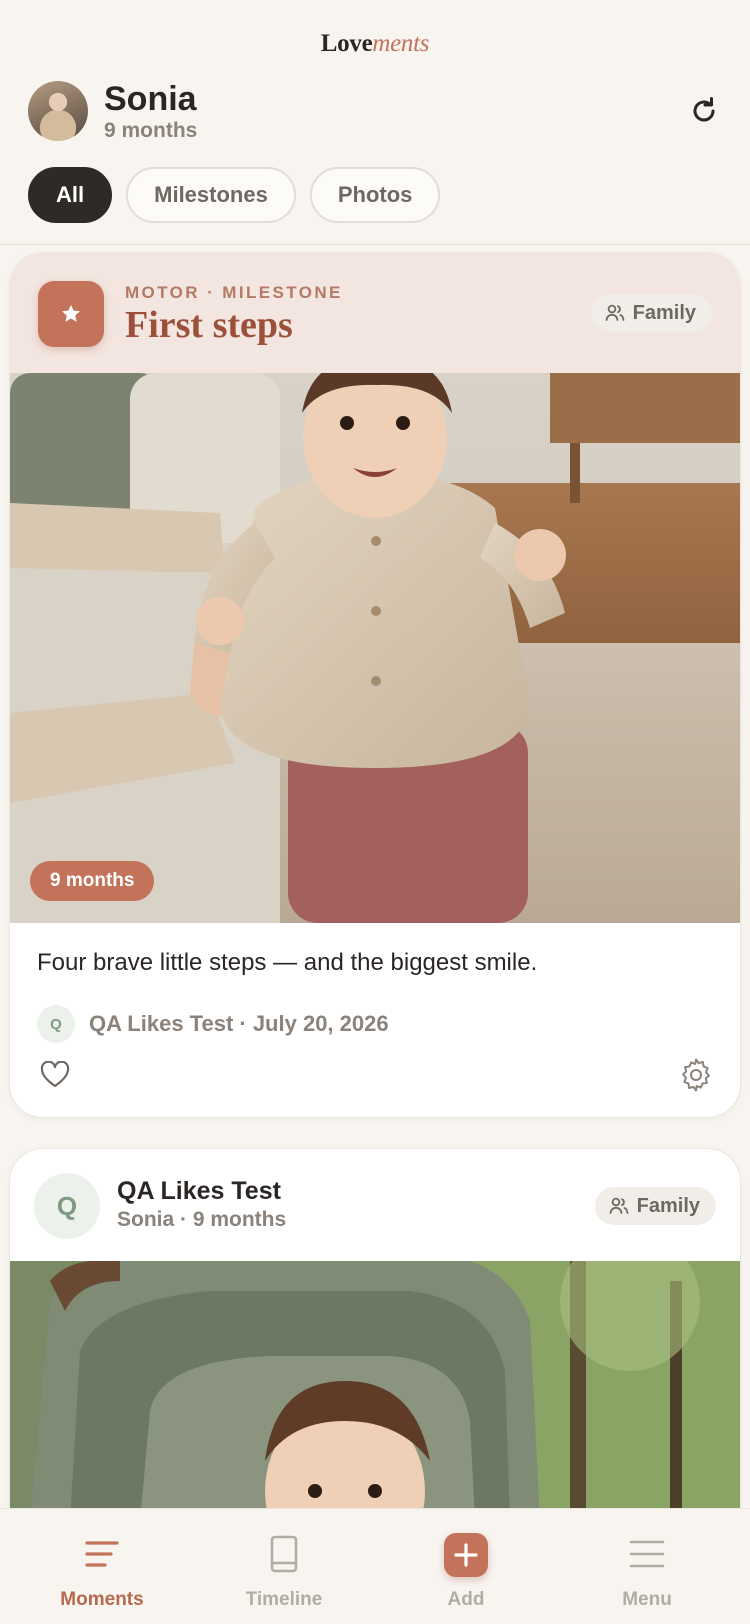 This screenshot has height=1624, width=750. What do you see at coordinates (209, 325) in the screenshot?
I see `milestone-title: First steps` at bounding box center [209, 325].